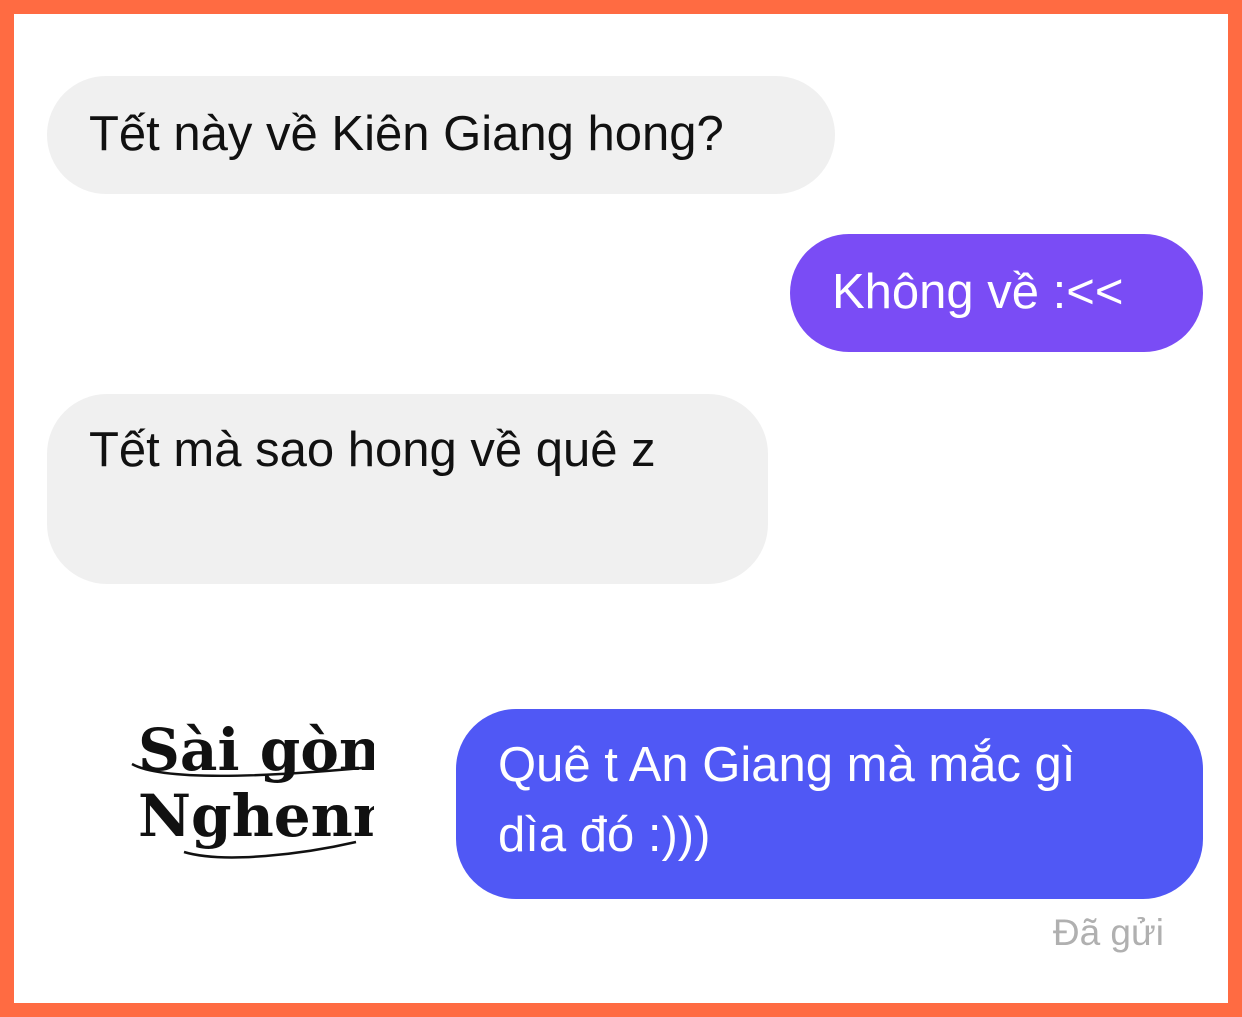 The height and width of the screenshot is (1017, 1242). I want to click on sent-message-bubble: Không về :<<, so click(996, 293).